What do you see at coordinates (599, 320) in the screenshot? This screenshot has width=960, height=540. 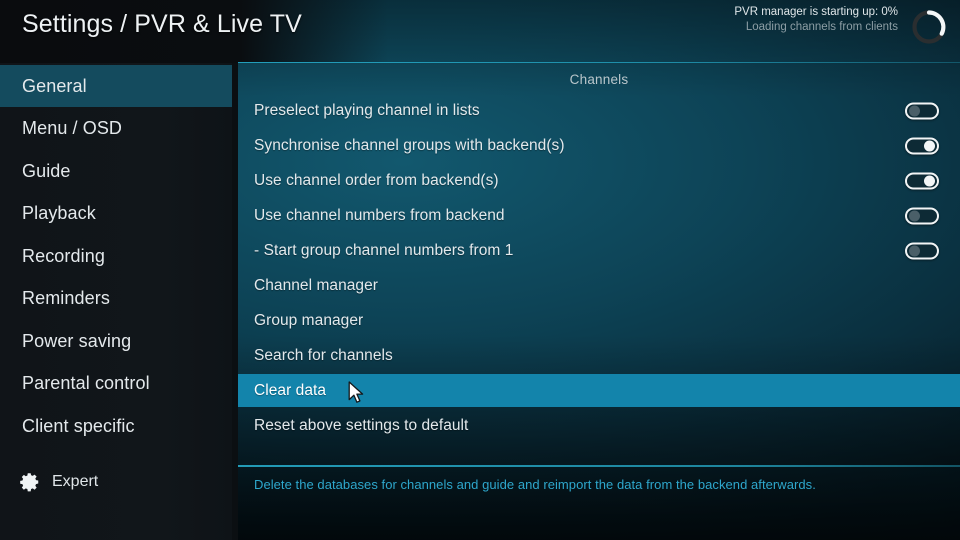 I see `setting-row-group-manager: Group manager` at bounding box center [599, 320].